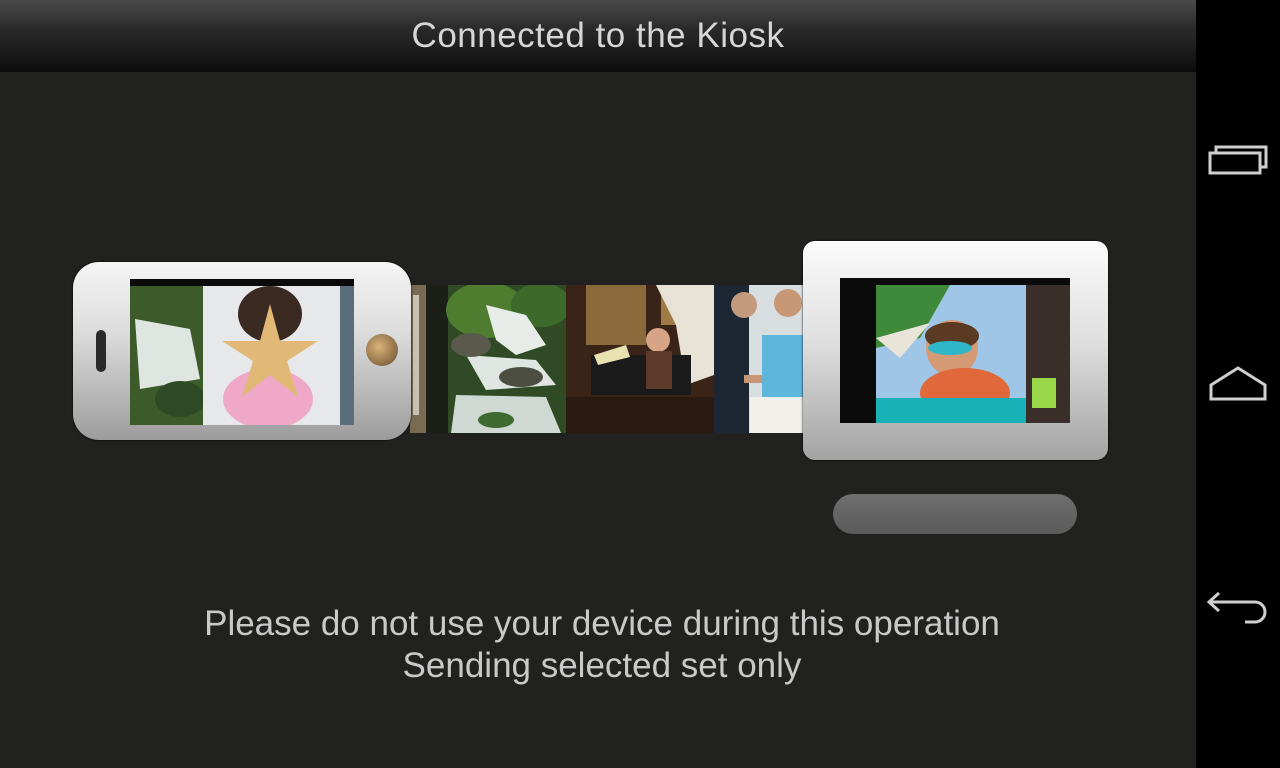 The height and width of the screenshot is (768, 1280). I want to click on title-bar: Connected to the Kiosk, so click(598, 36).